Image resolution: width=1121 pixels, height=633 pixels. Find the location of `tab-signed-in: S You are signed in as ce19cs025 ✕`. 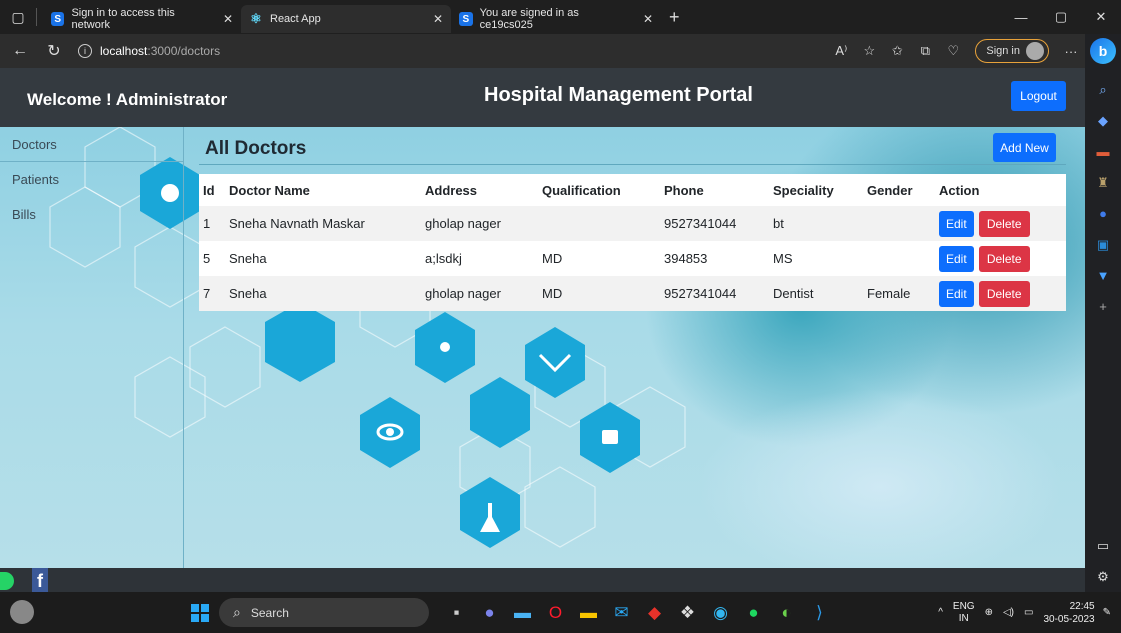

tab-signed-in: S You are signed in as ce19cs025 ✕ is located at coordinates (556, 19).